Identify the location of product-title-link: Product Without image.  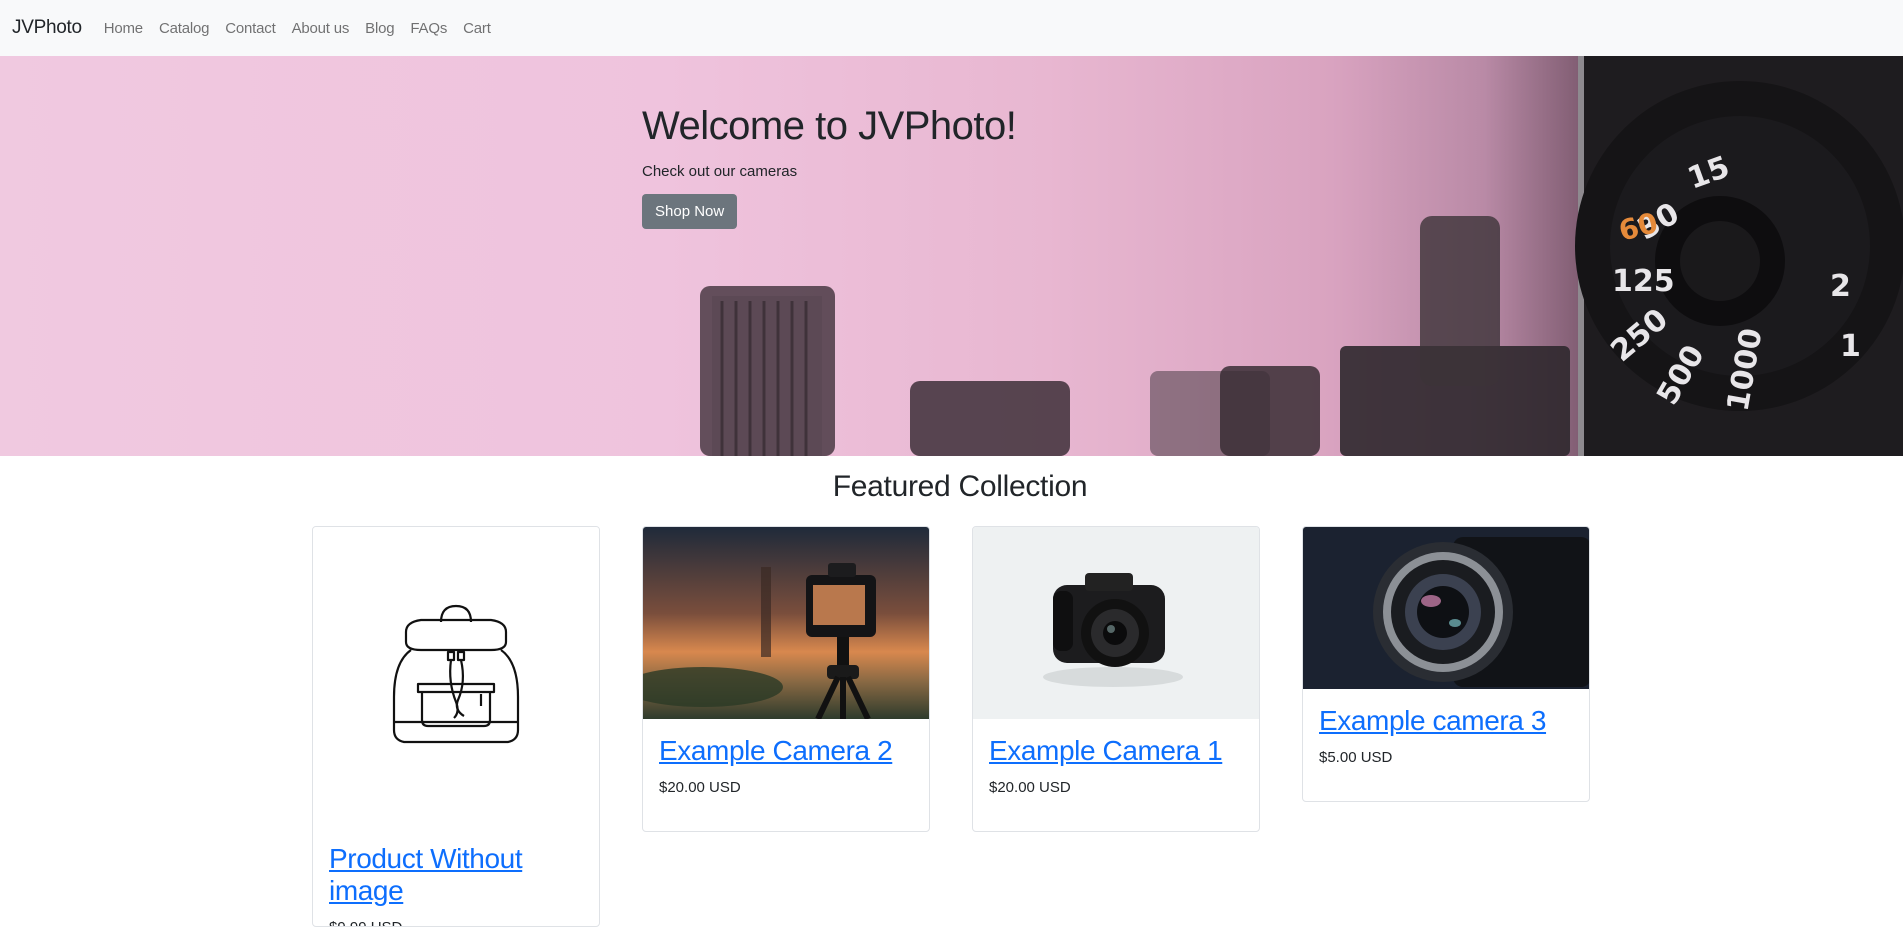
(456, 875).